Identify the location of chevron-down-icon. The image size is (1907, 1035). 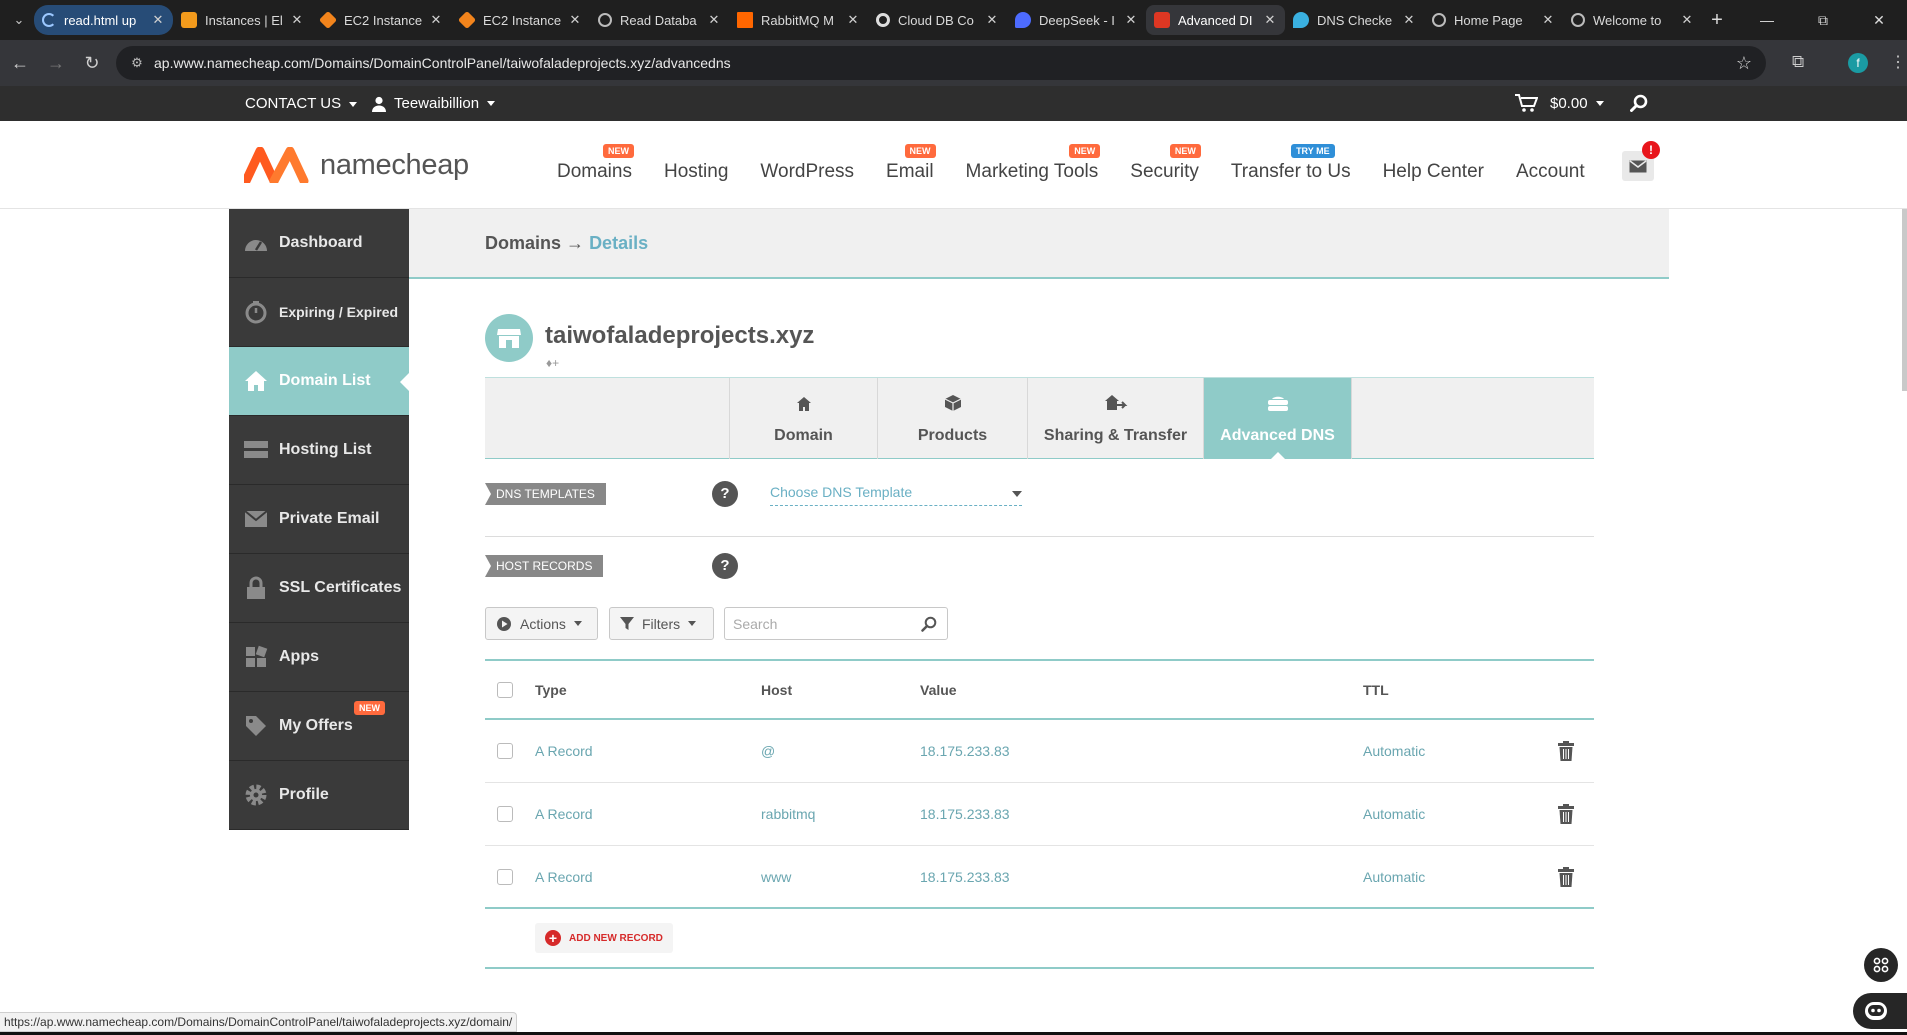
(491, 103).